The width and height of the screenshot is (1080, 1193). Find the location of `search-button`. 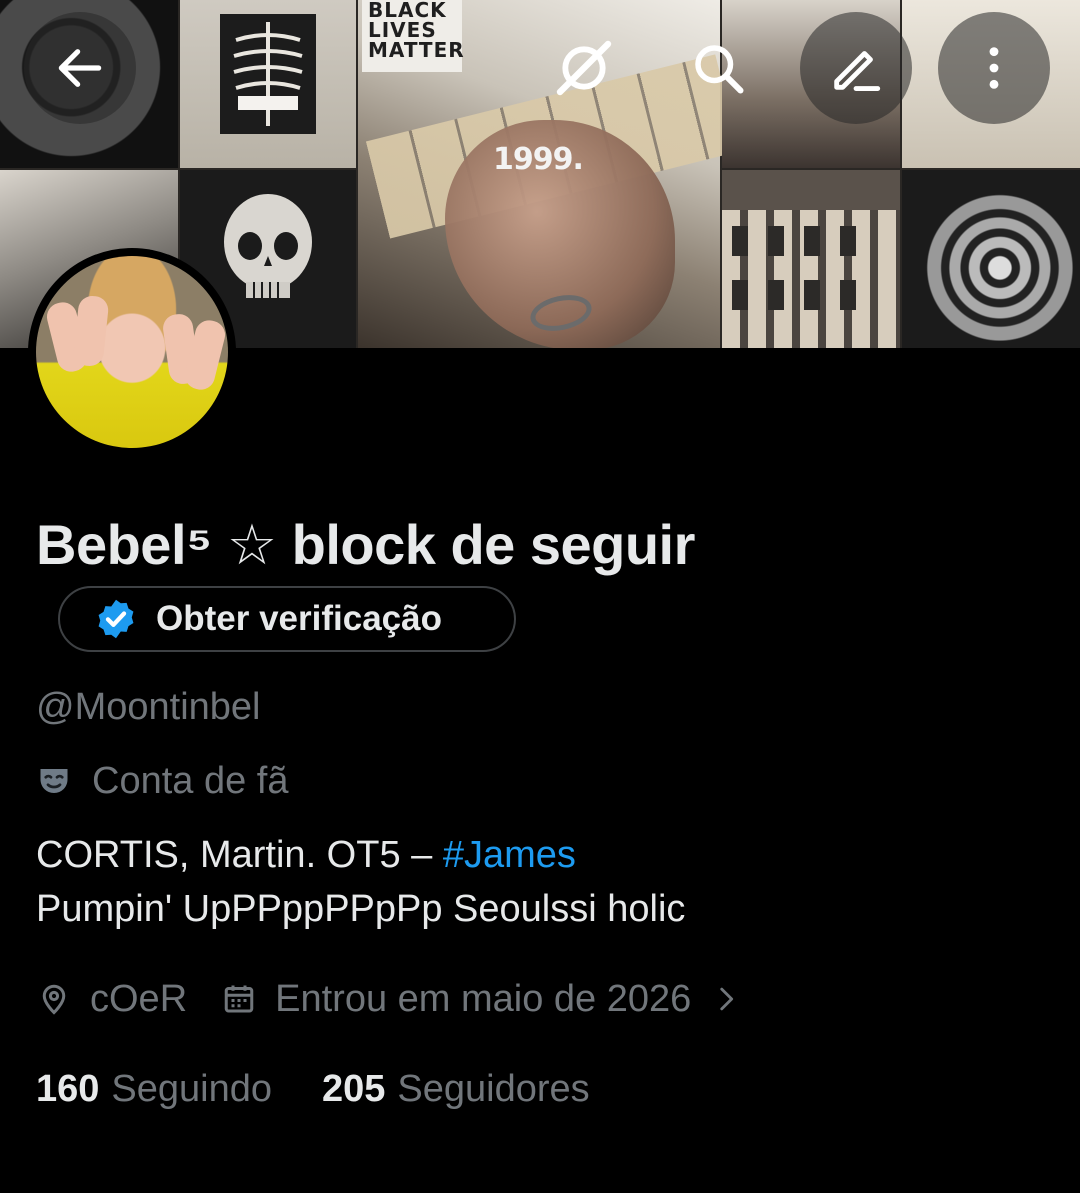

search-button is located at coordinates (718, 68).